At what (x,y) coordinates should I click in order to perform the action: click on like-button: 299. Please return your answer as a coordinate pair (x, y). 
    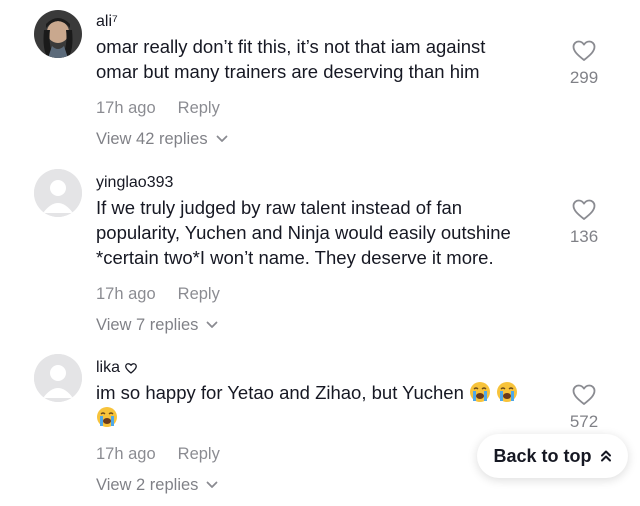
    Looking at the image, I should click on (584, 64).